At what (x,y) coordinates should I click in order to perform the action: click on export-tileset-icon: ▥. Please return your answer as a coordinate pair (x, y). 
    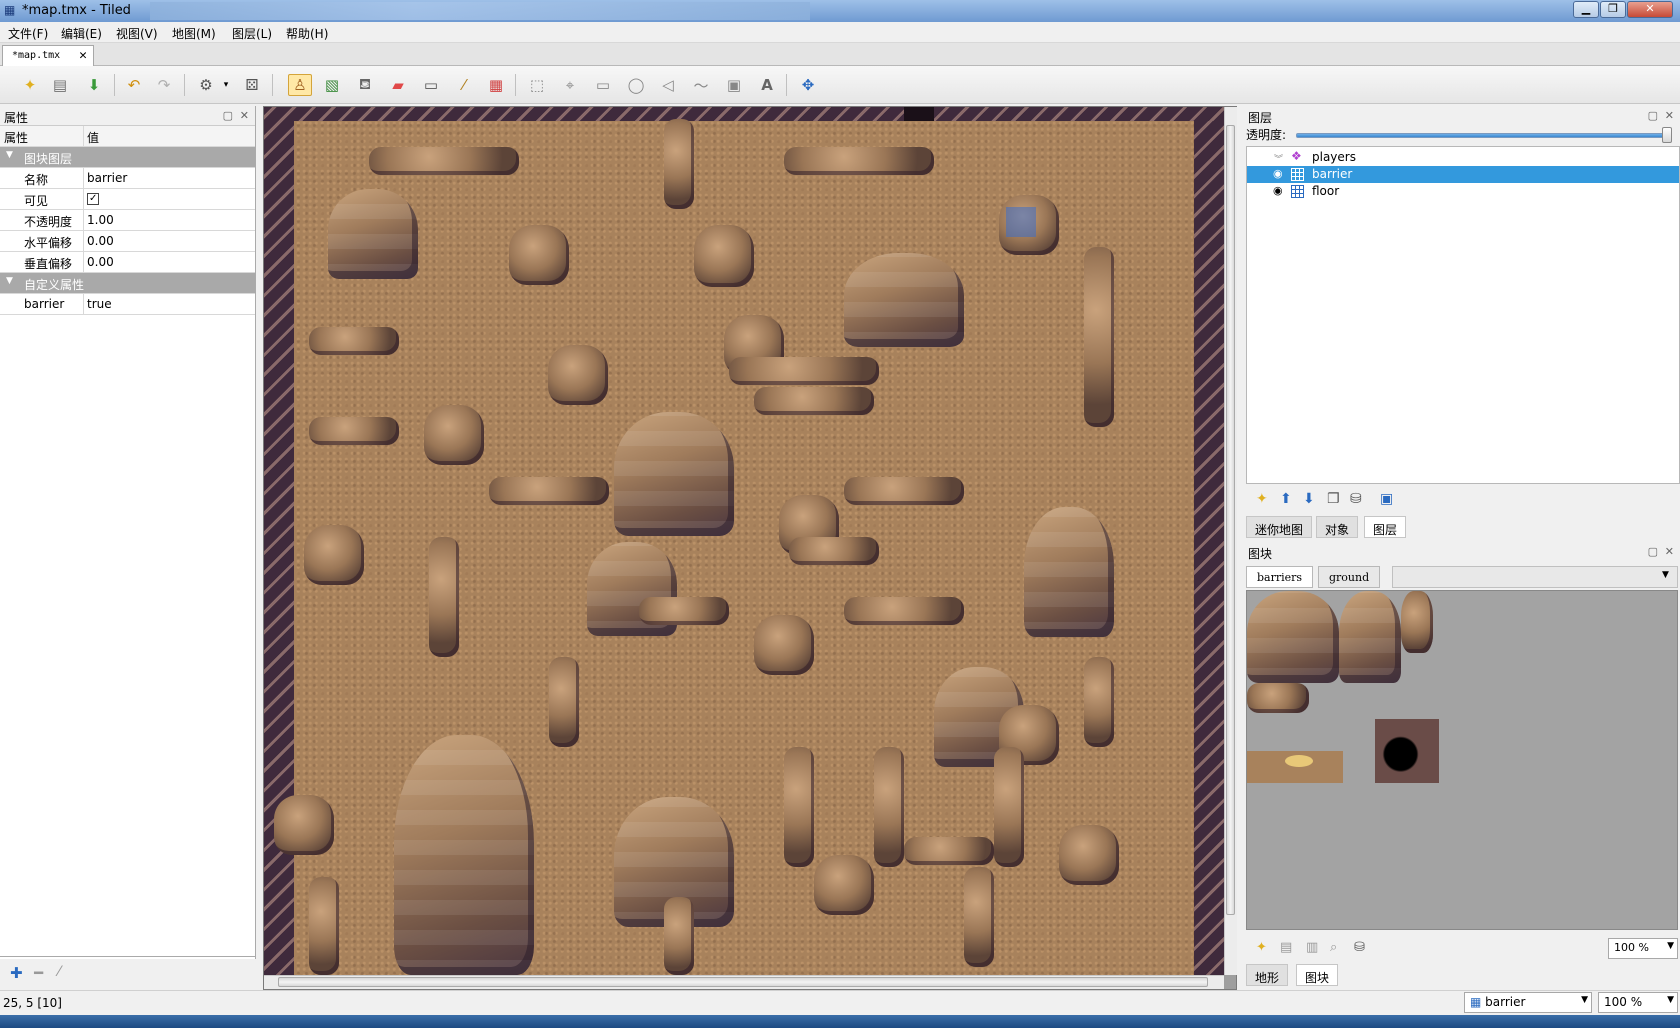
    Looking at the image, I should click on (1312, 947).